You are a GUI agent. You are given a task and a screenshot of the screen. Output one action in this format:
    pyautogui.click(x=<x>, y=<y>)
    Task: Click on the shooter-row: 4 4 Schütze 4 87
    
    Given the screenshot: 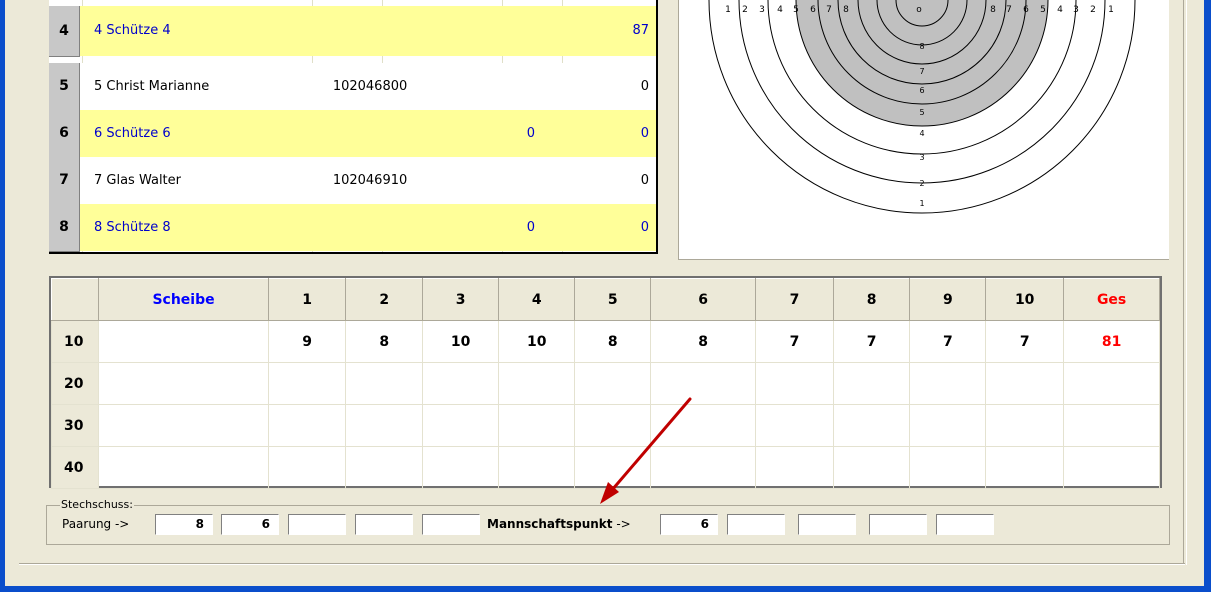 What is the action you would take?
    pyautogui.click(x=352, y=31)
    